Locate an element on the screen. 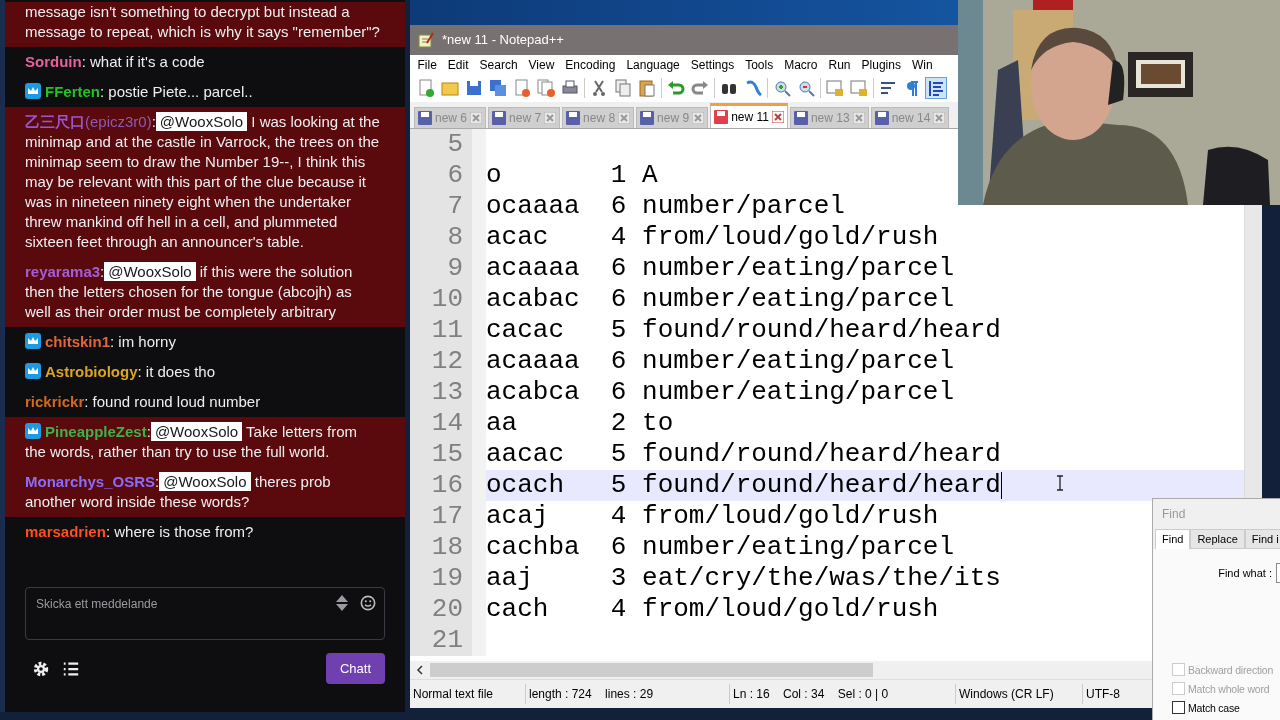 This screenshot has width=1280, height=720. line-number: 21 is located at coordinates (448, 640).